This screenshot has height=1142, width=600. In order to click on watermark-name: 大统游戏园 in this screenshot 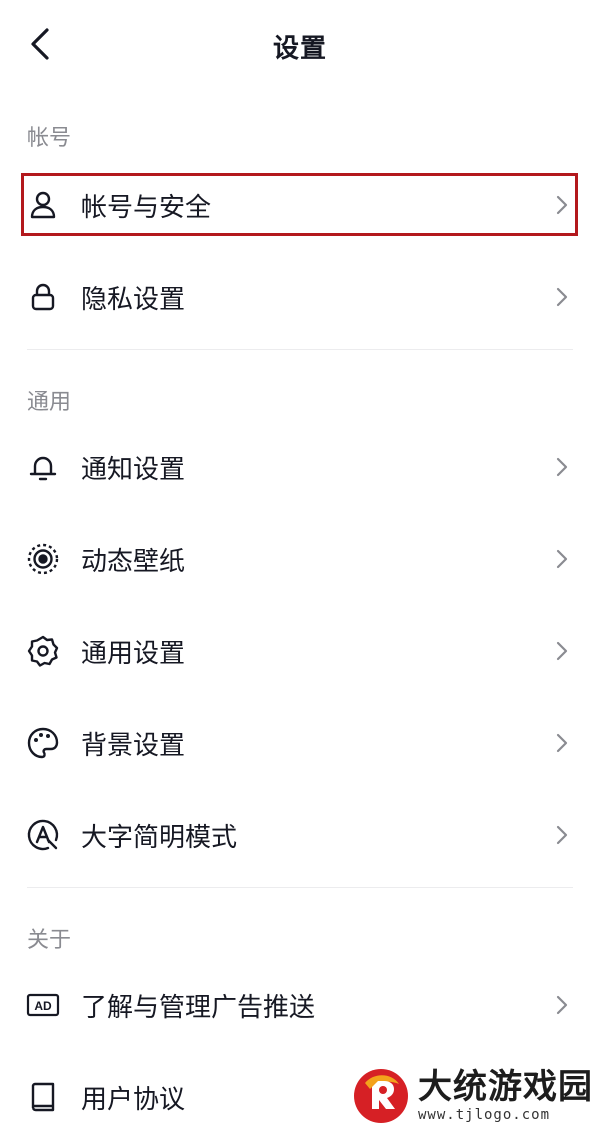, I will do `click(505, 1087)`.